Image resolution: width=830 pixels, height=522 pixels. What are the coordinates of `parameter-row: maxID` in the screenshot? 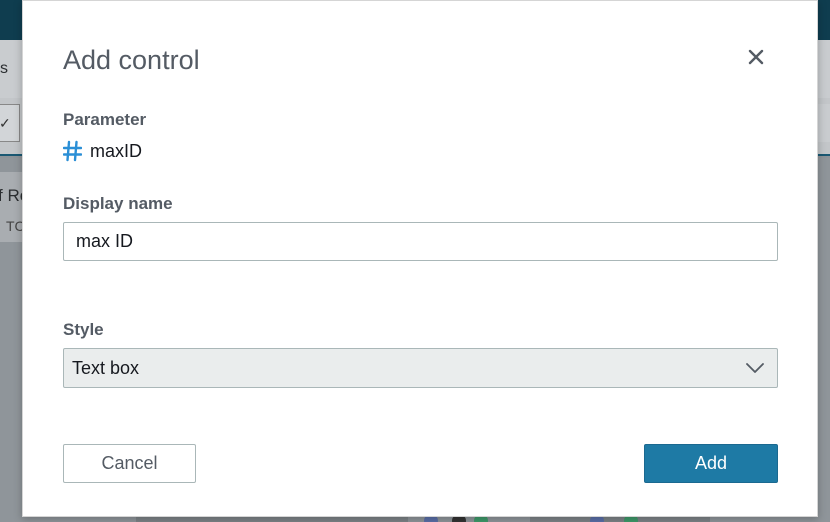 It's located at (102, 151).